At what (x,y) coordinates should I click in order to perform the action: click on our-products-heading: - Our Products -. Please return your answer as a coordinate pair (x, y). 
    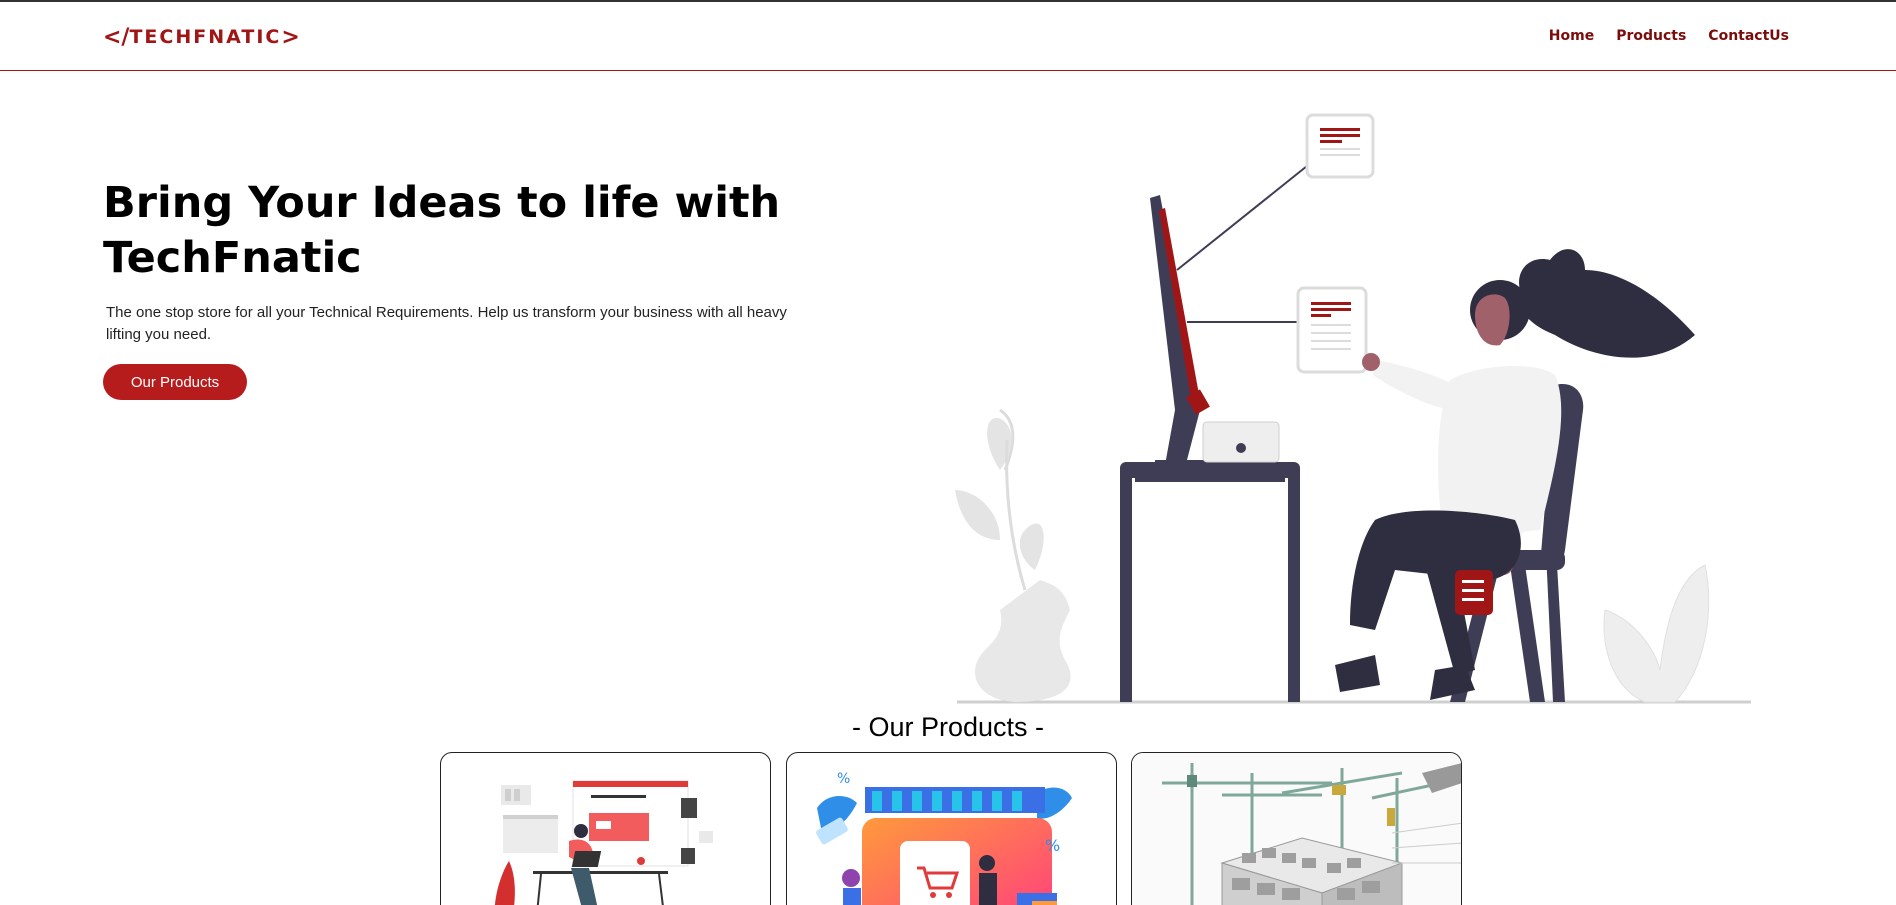
    Looking at the image, I should click on (948, 727).